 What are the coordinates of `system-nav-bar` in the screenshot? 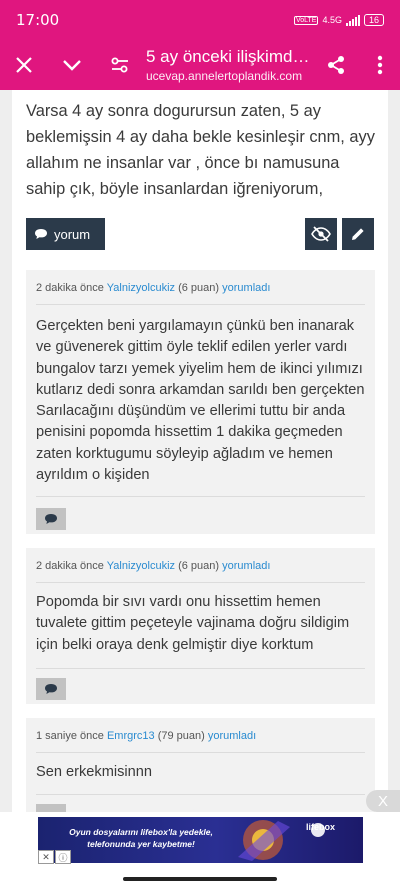 It's located at (200, 878).